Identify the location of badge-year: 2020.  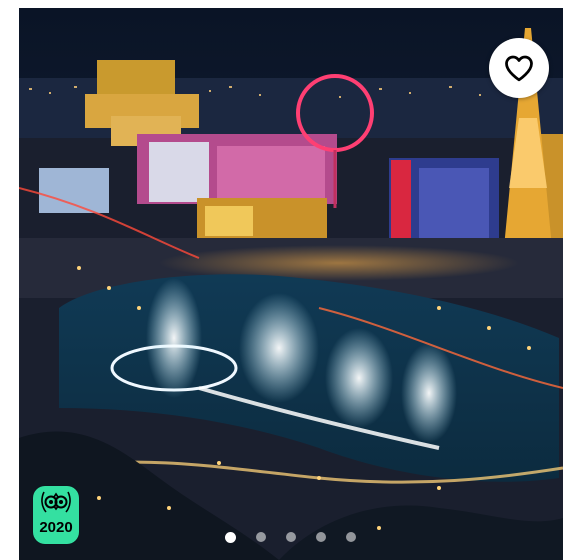
(56, 527).